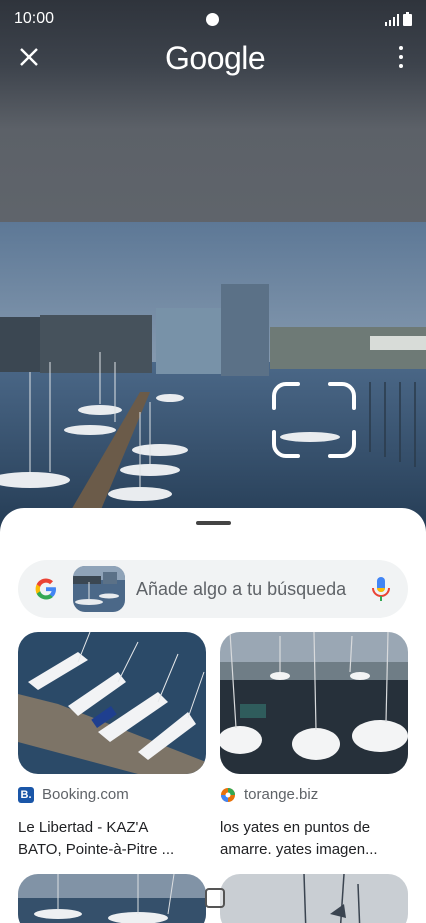 The image size is (426, 923). What do you see at coordinates (26, 794) in the screenshot?
I see `booking-favicon-icon: B.` at bounding box center [26, 794].